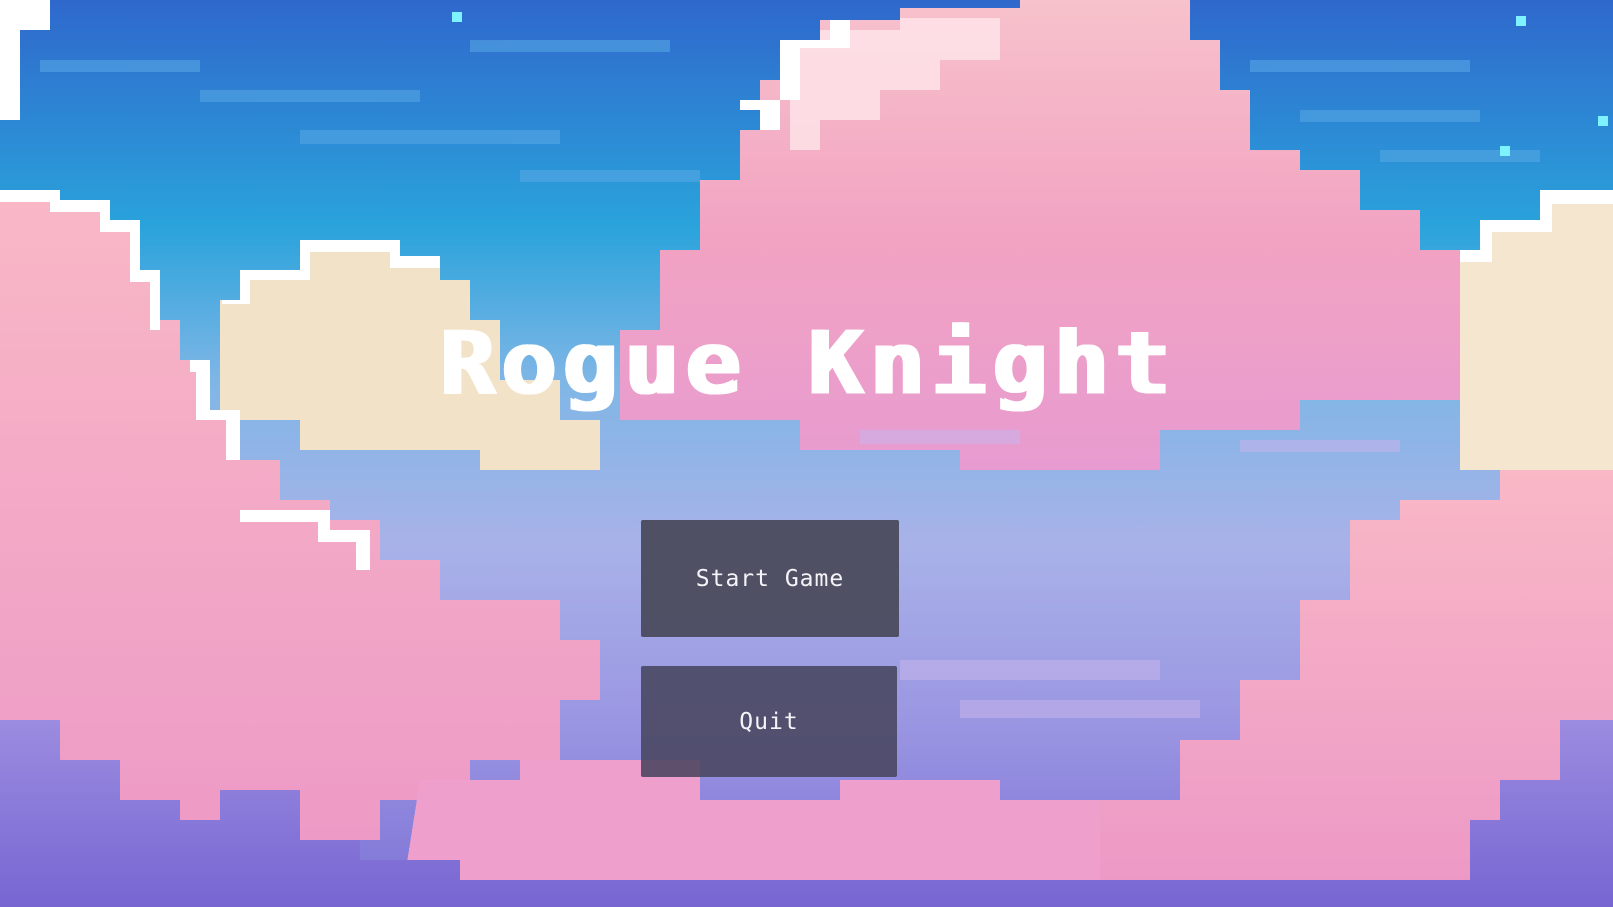  I want to click on game-title: Rogue Knight, so click(806, 363).